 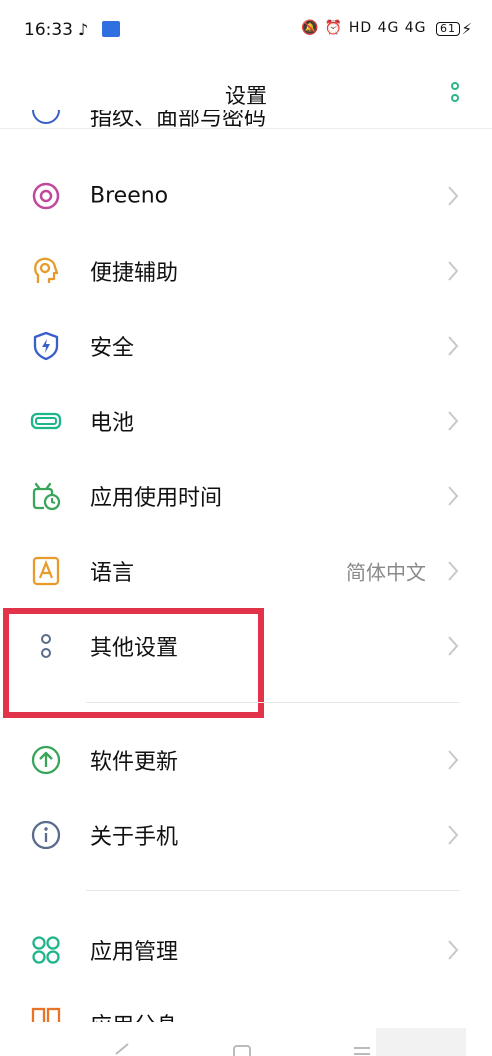 What do you see at coordinates (121, 1049) in the screenshot?
I see `back-nav-icon` at bounding box center [121, 1049].